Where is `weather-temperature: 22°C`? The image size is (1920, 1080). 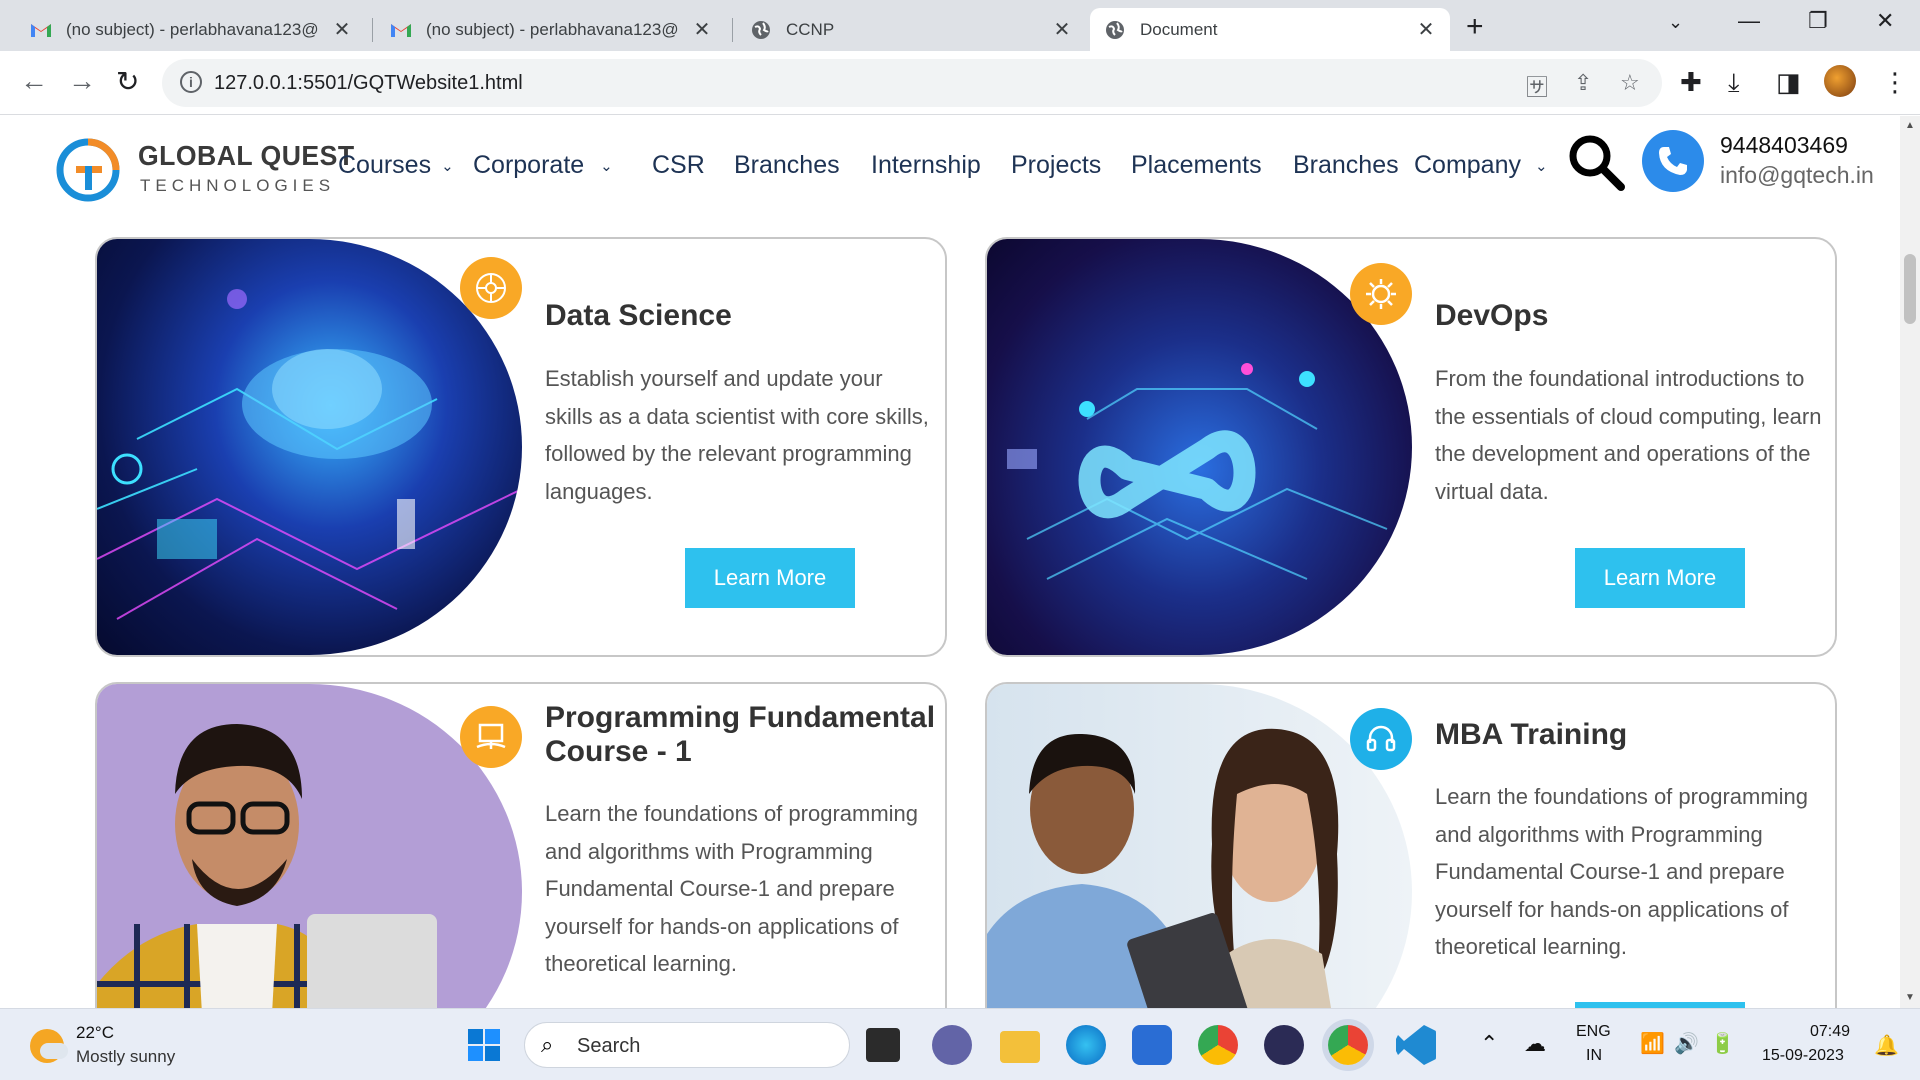
weather-temperature: 22°C is located at coordinates (95, 1033).